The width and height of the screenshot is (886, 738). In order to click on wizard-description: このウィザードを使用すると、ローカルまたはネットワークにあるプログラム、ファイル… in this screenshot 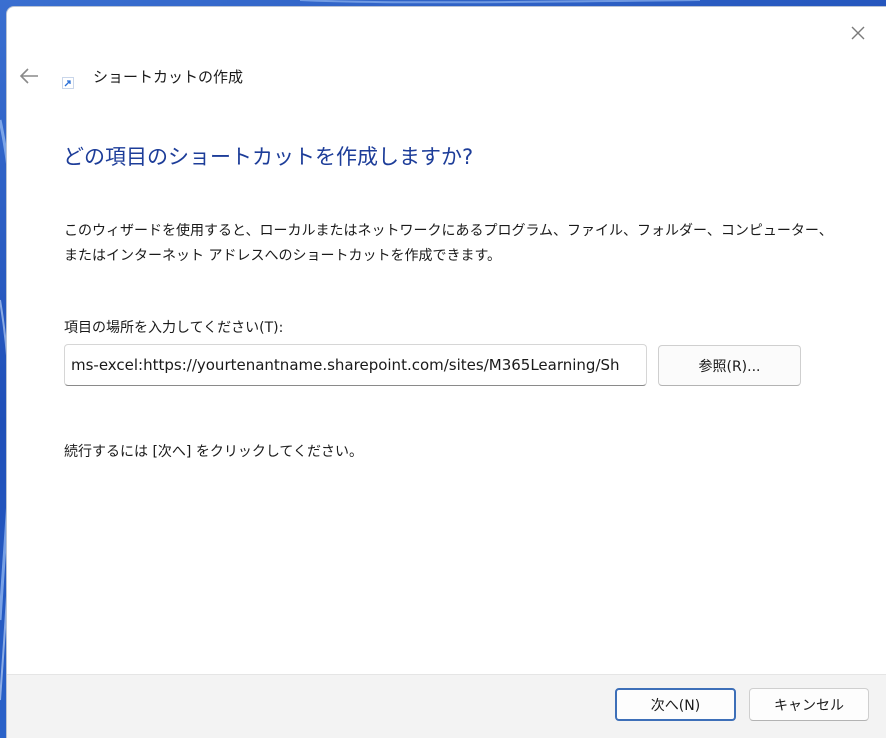, I will do `click(448, 243)`.